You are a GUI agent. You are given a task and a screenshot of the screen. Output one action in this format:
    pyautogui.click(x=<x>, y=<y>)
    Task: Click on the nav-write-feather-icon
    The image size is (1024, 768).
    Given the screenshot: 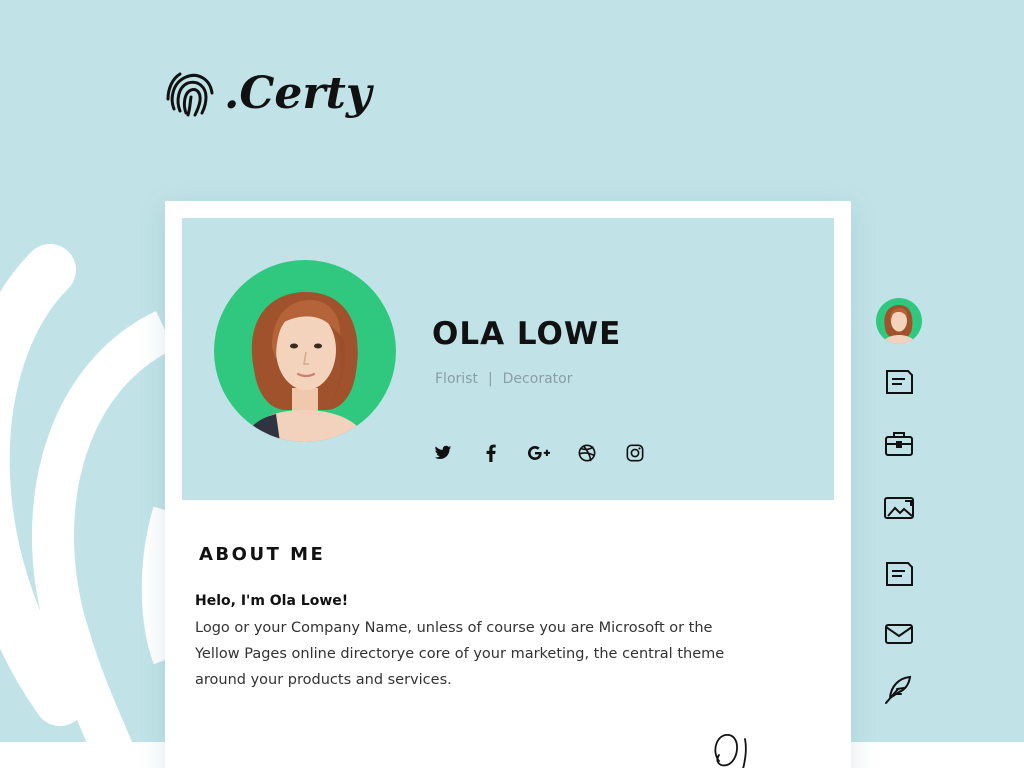 What is the action you would take?
    pyautogui.click(x=899, y=690)
    